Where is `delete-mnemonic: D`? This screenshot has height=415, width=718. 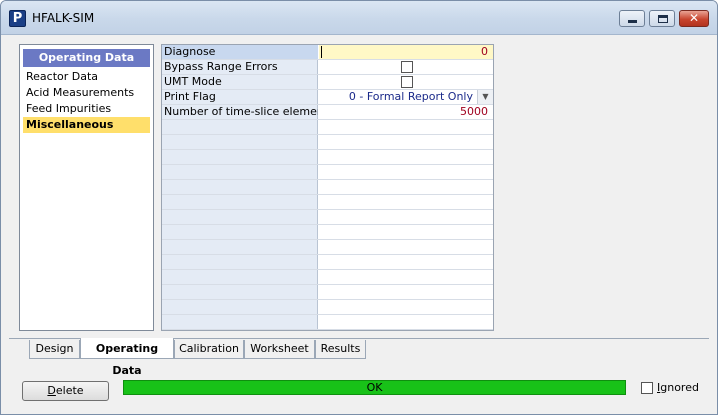
delete-mnemonic: D is located at coordinates (51, 390).